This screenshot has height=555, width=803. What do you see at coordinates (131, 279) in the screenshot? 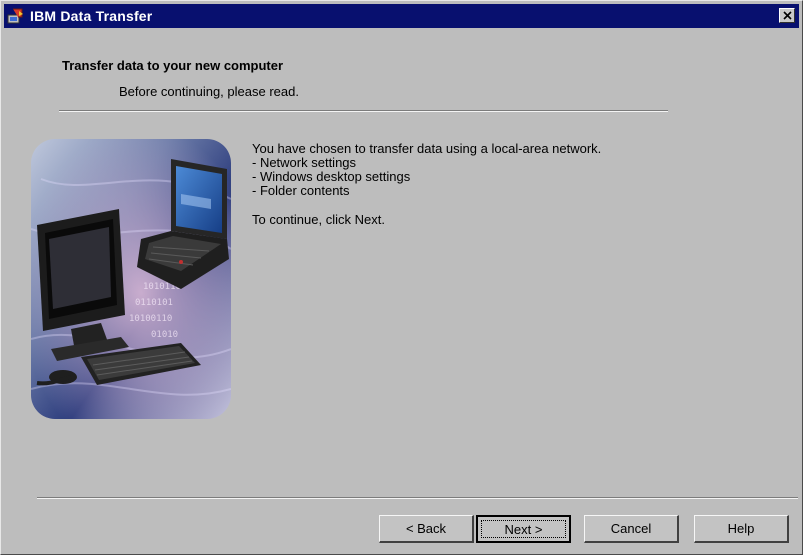
I see `computers-illustration: 1010110 0110101 10100110 01010` at bounding box center [131, 279].